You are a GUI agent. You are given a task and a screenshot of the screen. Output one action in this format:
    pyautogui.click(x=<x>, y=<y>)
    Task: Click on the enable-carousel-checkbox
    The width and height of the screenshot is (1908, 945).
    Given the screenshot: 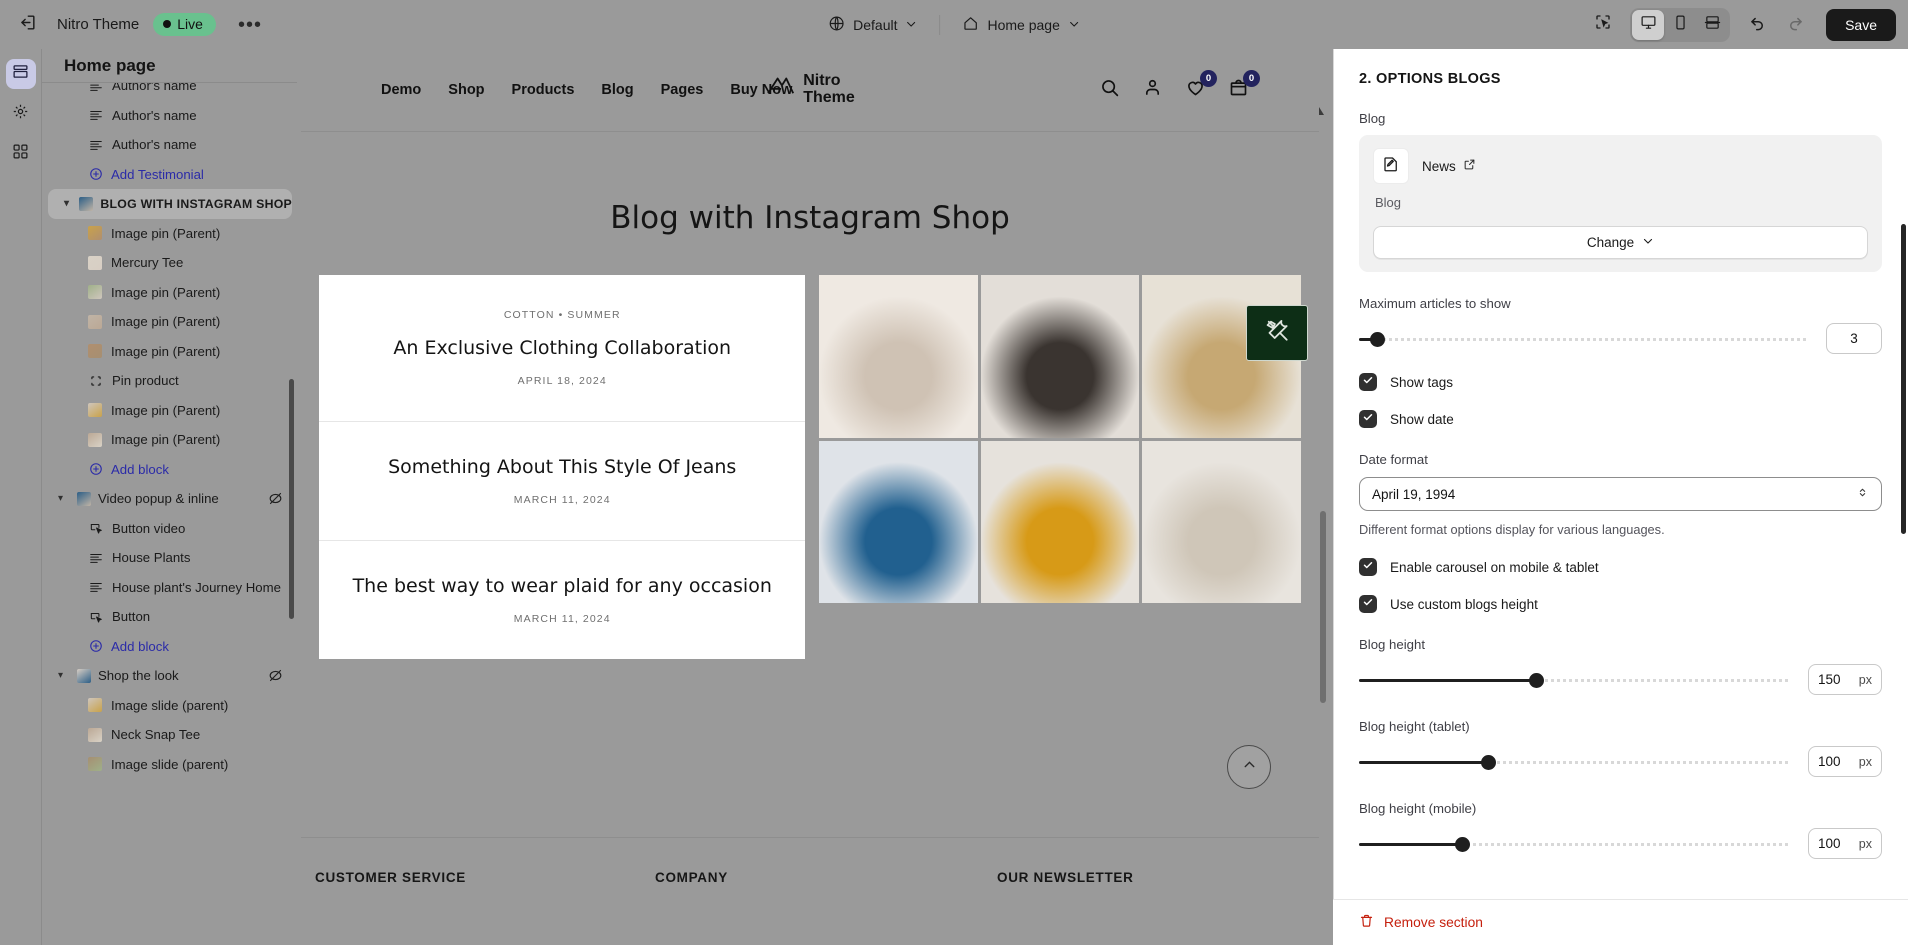 What is the action you would take?
    pyautogui.click(x=1368, y=567)
    